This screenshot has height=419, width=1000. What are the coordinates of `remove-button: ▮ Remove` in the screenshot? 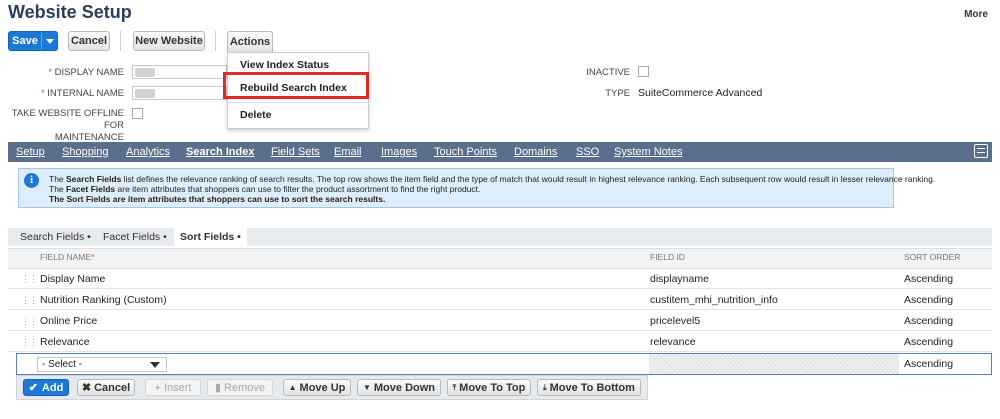 It's located at (240, 387).